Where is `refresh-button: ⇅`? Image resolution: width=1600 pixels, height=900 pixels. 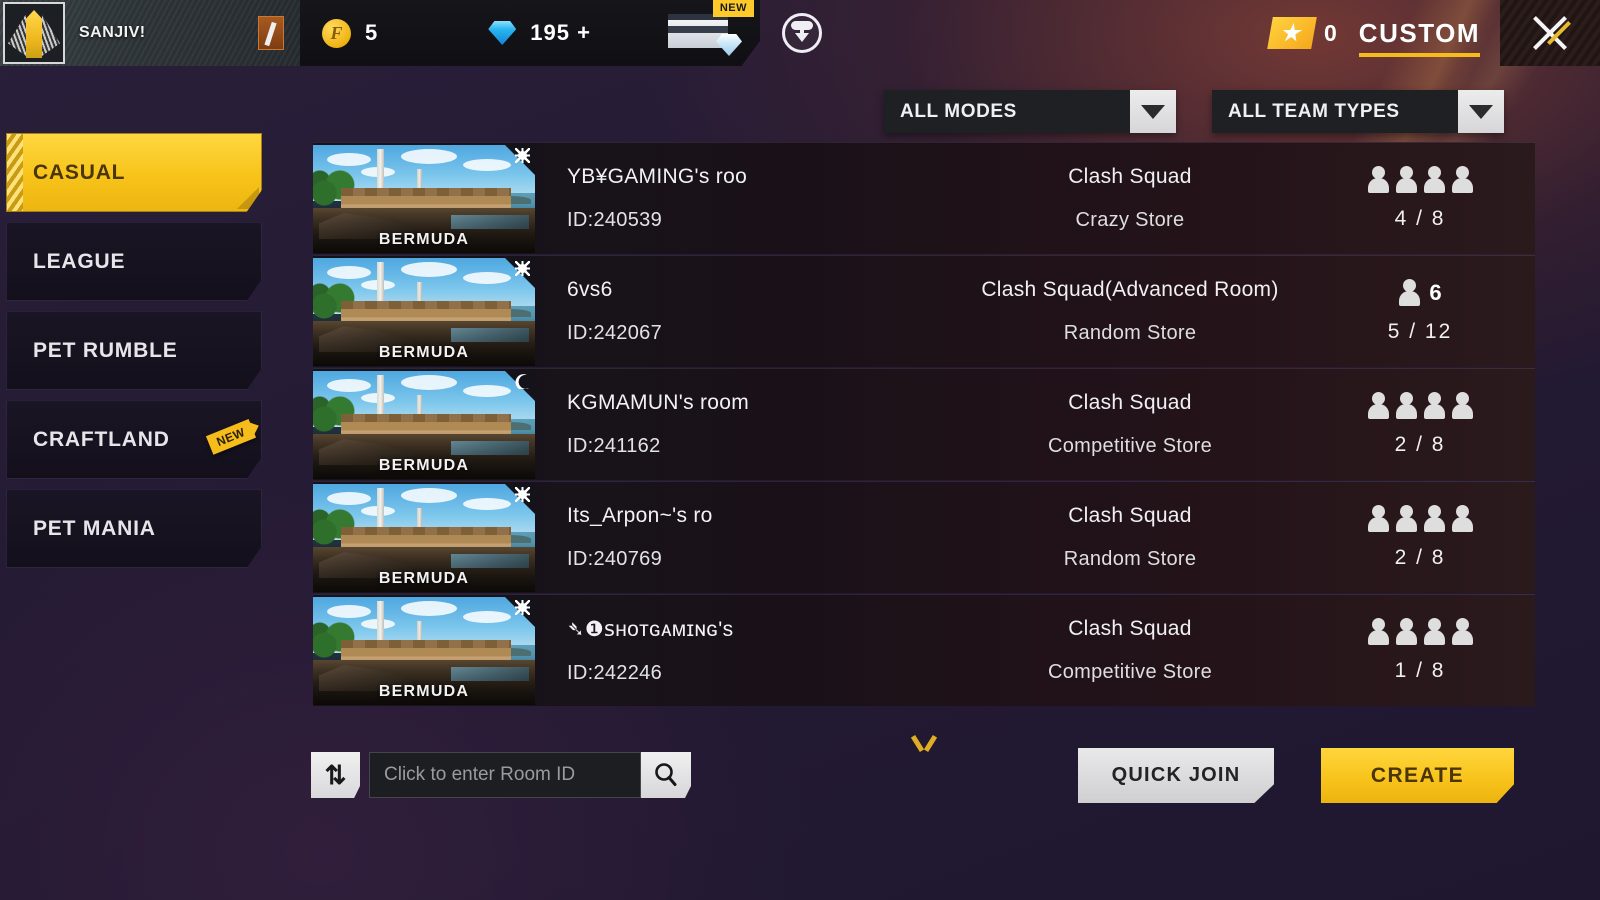 refresh-button: ⇅ is located at coordinates (335, 775).